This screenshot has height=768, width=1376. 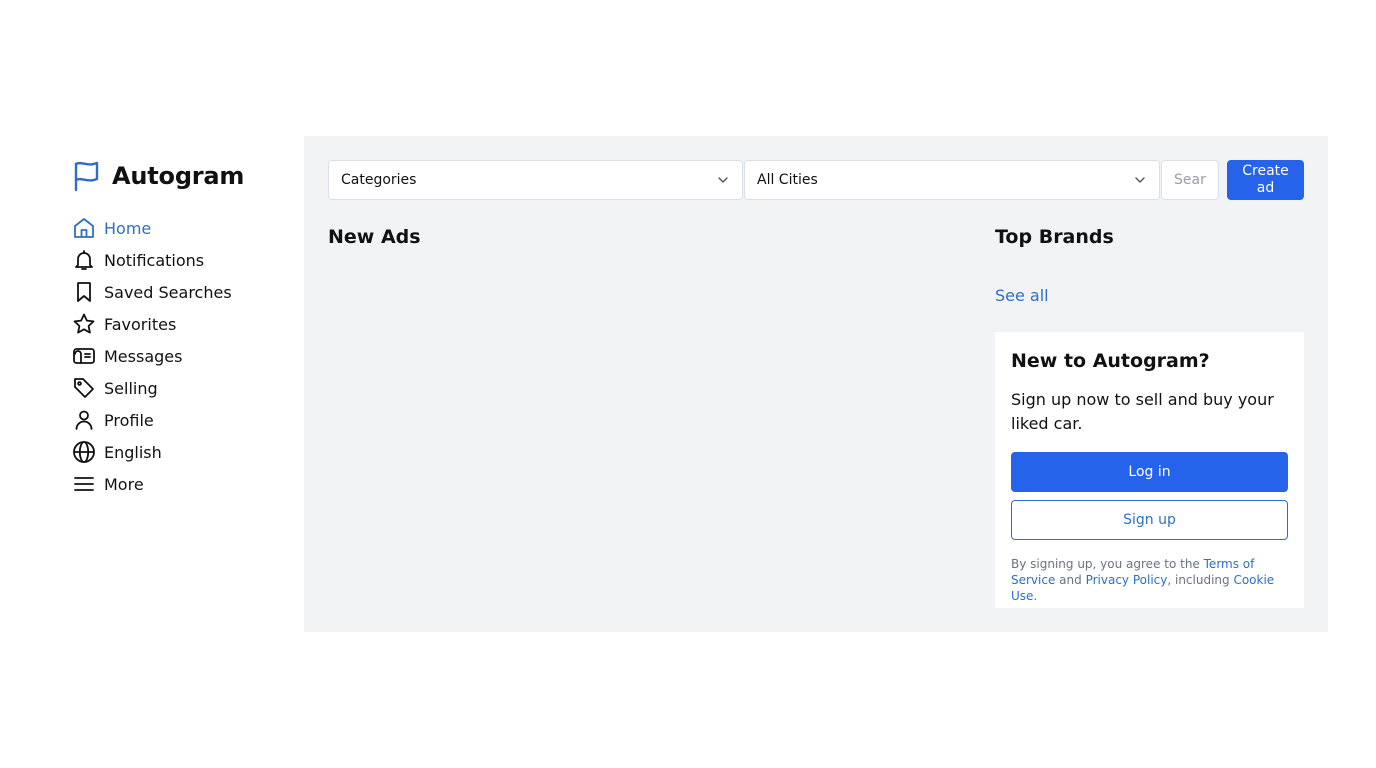 What do you see at coordinates (84, 228) in the screenshot?
I see `home-icon` at bounding box center [84, 228].